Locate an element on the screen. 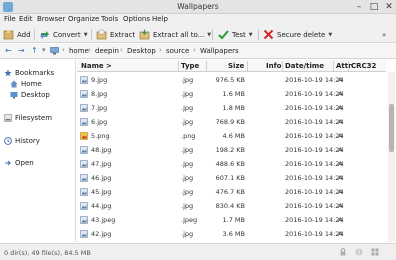  vertical-scrollbar is located at coordinates (391, 157).